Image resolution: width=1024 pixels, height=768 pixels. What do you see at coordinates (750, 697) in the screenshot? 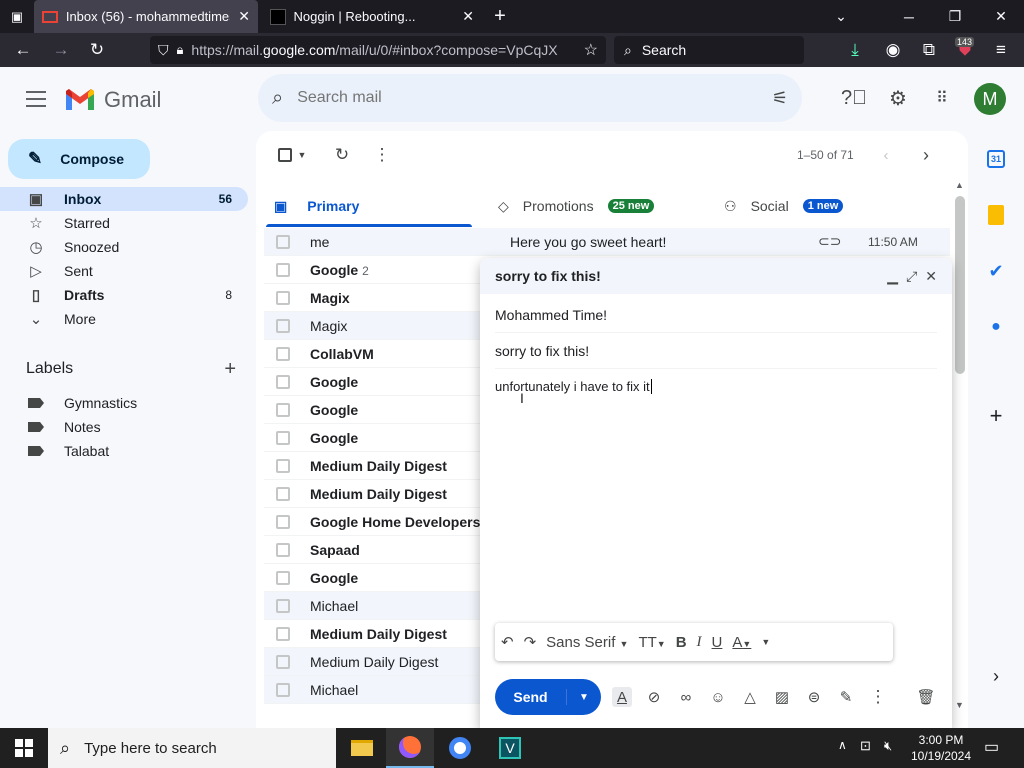
I see `google-drive-icon: △` at bounding box center [750, 697].